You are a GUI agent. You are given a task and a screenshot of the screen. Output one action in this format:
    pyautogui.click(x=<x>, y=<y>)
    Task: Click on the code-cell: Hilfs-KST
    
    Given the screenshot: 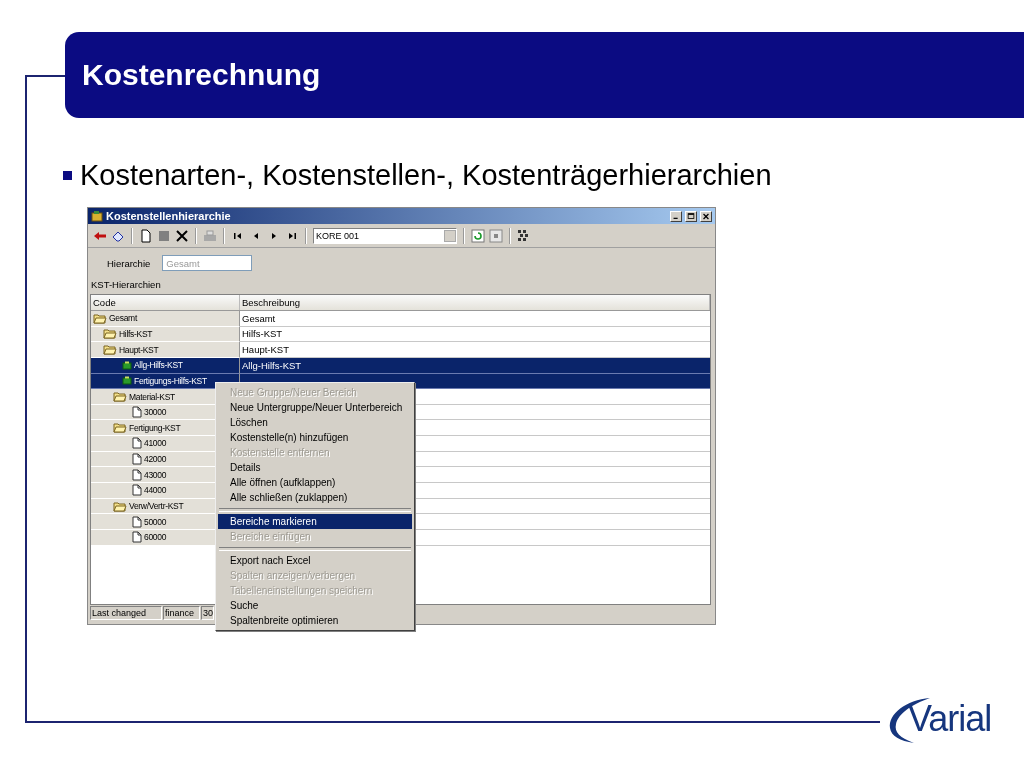 What is the action you would take?
    pyautogui.click(x=136, y=333)
    